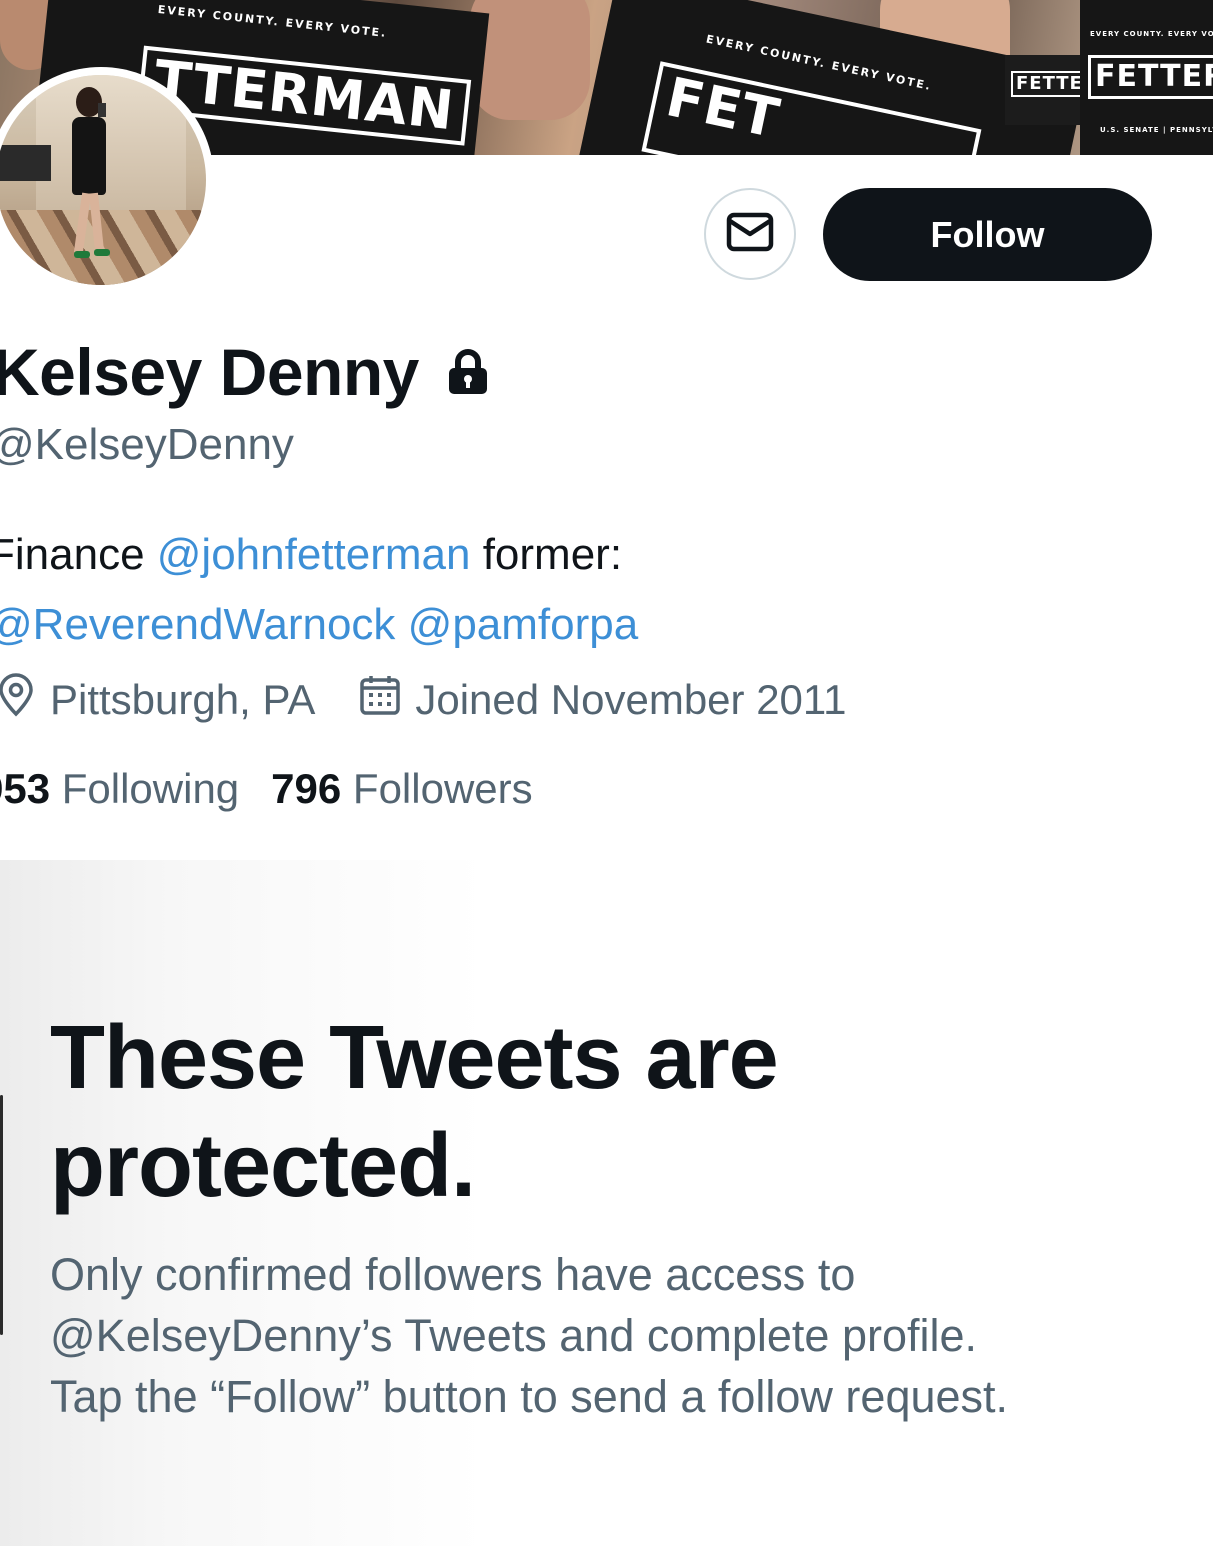  What do you see at coordinates (25, 788) in the screenshot?
I see `following-count: 953` at bounding box center [25, 788].